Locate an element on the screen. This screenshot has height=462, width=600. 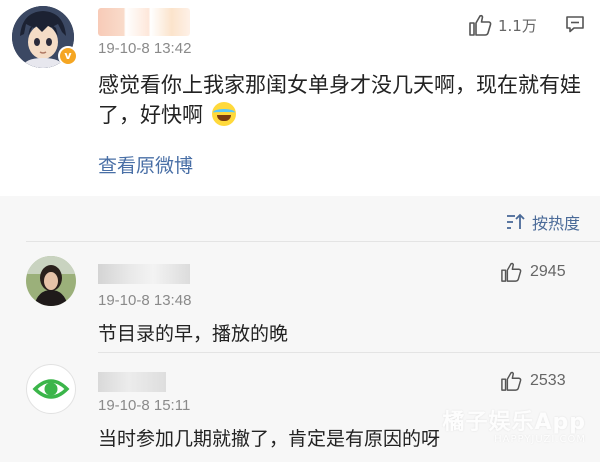
post-like-button: 1.1万 is located at coordinates (502, 25).